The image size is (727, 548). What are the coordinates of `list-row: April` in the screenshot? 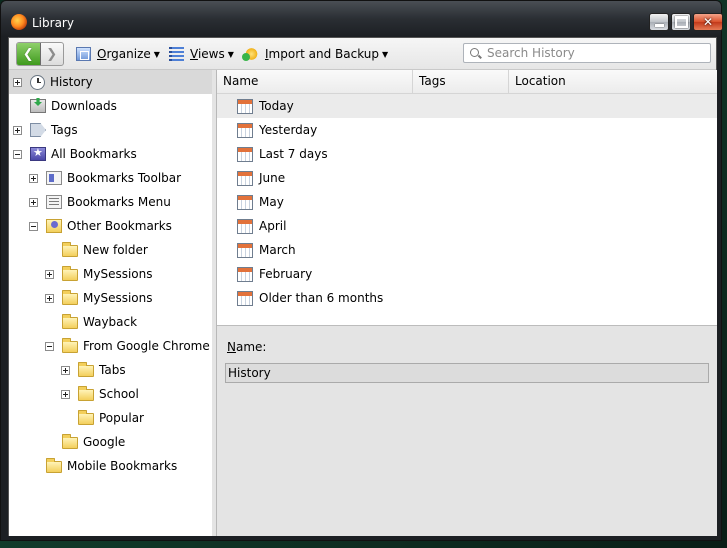 It's located at (467, 226).